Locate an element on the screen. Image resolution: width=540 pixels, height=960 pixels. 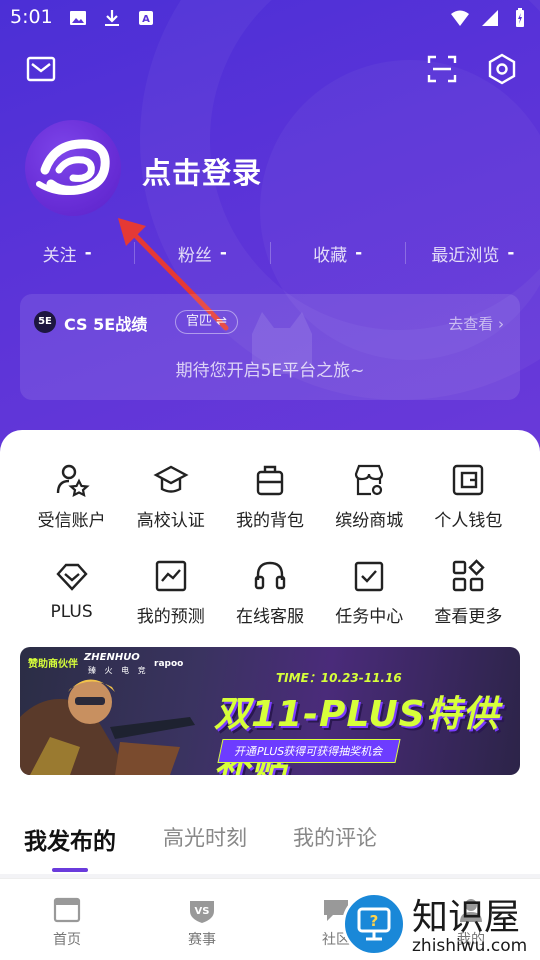
diamond-icon is located at coordinates (71, 577).